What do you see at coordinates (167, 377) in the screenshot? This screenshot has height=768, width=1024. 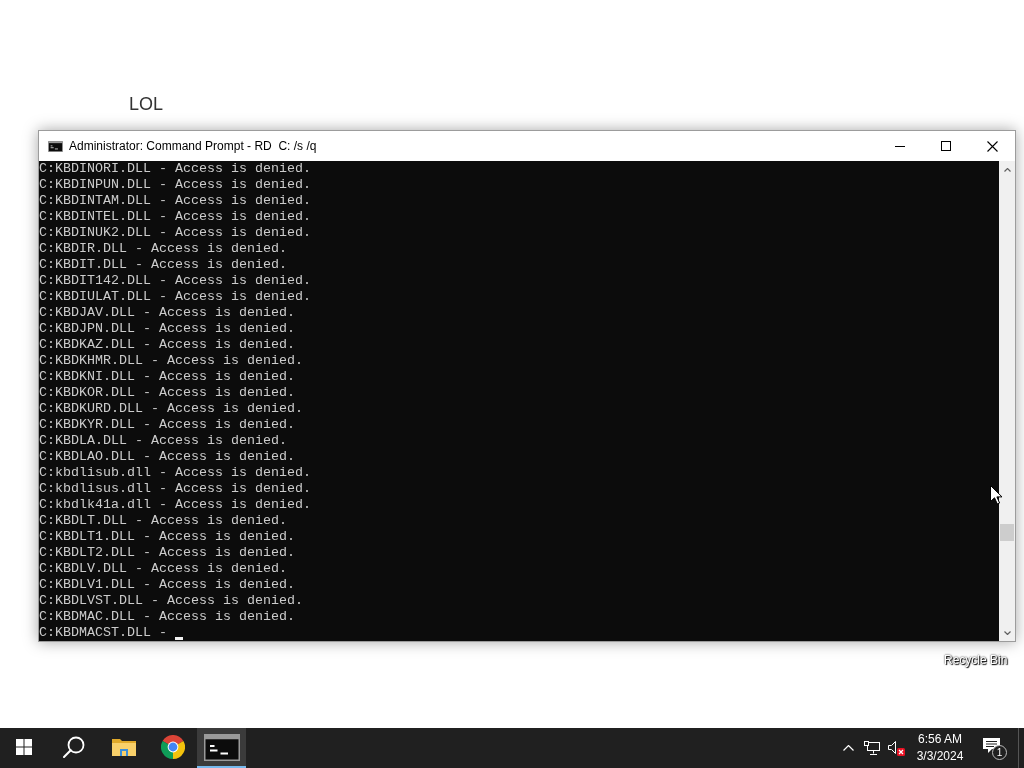 I see `console-line: C:KBDKNI.DLL - Access is denied.` at bounding box center [167, 377].